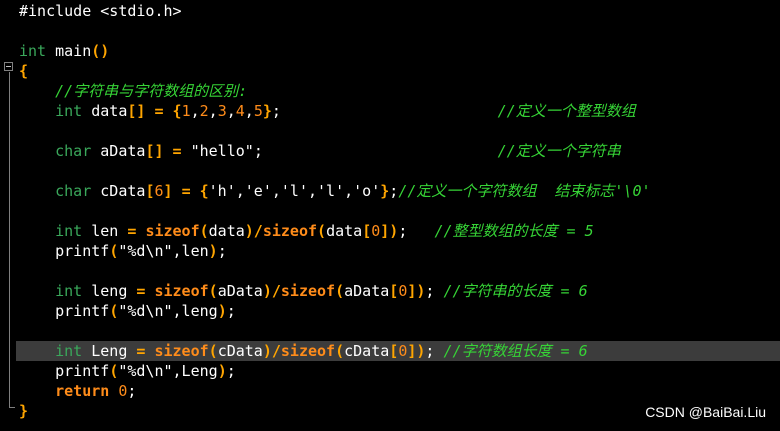 The image size is (780, 431). What do you see at coordinates (399, 91) in the screenshot?
I see `code-line: //字符串与字符数组的区别:` at bounding box center [399, 91].